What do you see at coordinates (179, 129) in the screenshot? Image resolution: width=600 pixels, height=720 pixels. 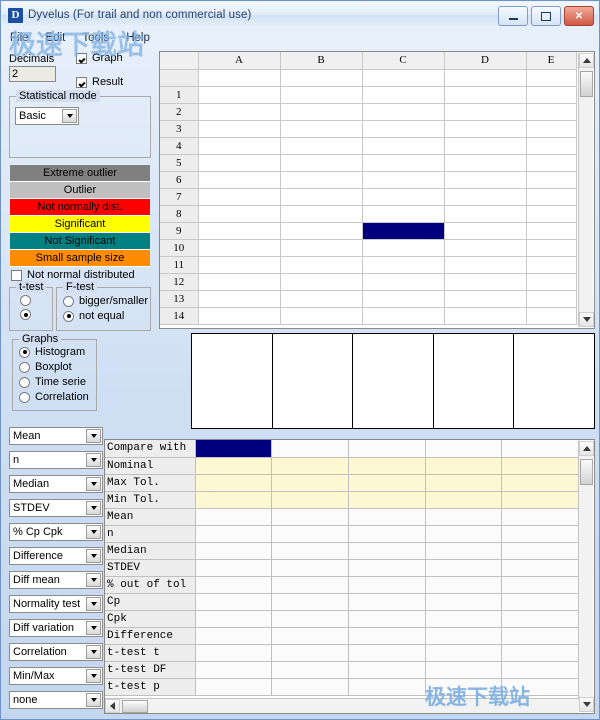 I see `row-header: 3` at bounding box center [179, 129].